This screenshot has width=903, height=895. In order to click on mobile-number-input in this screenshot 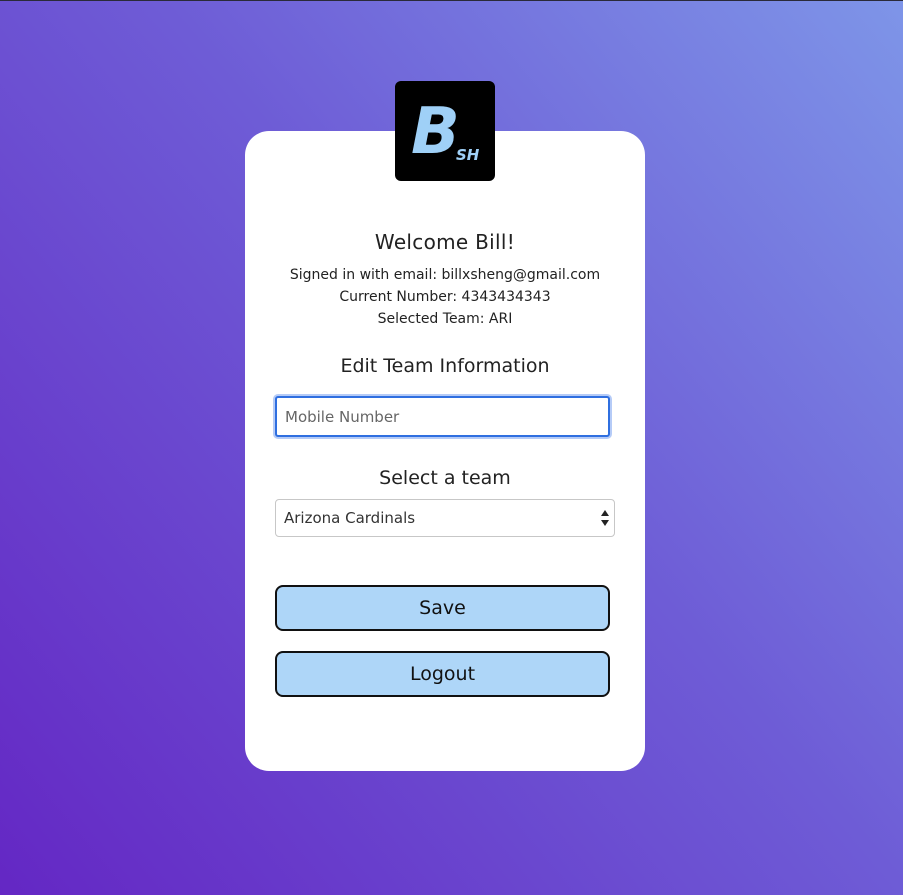, I will do `click(442, 416)`.